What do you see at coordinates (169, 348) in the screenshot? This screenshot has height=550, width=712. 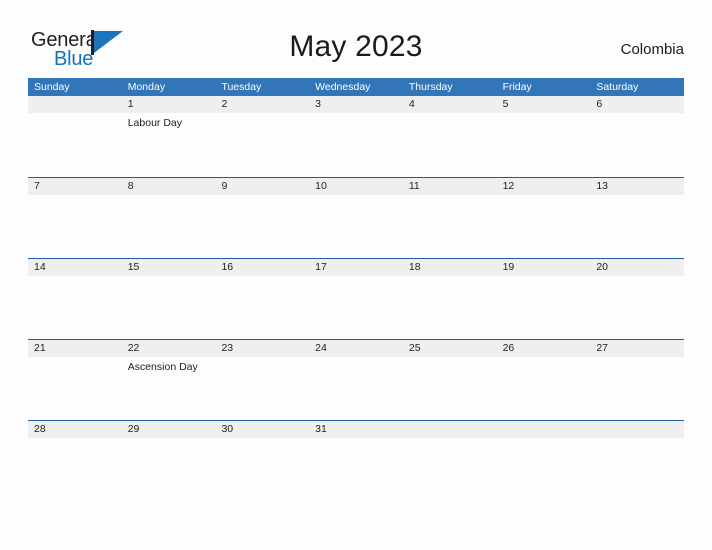 I see `day-cell: 22` at bounding box center [169, 348].